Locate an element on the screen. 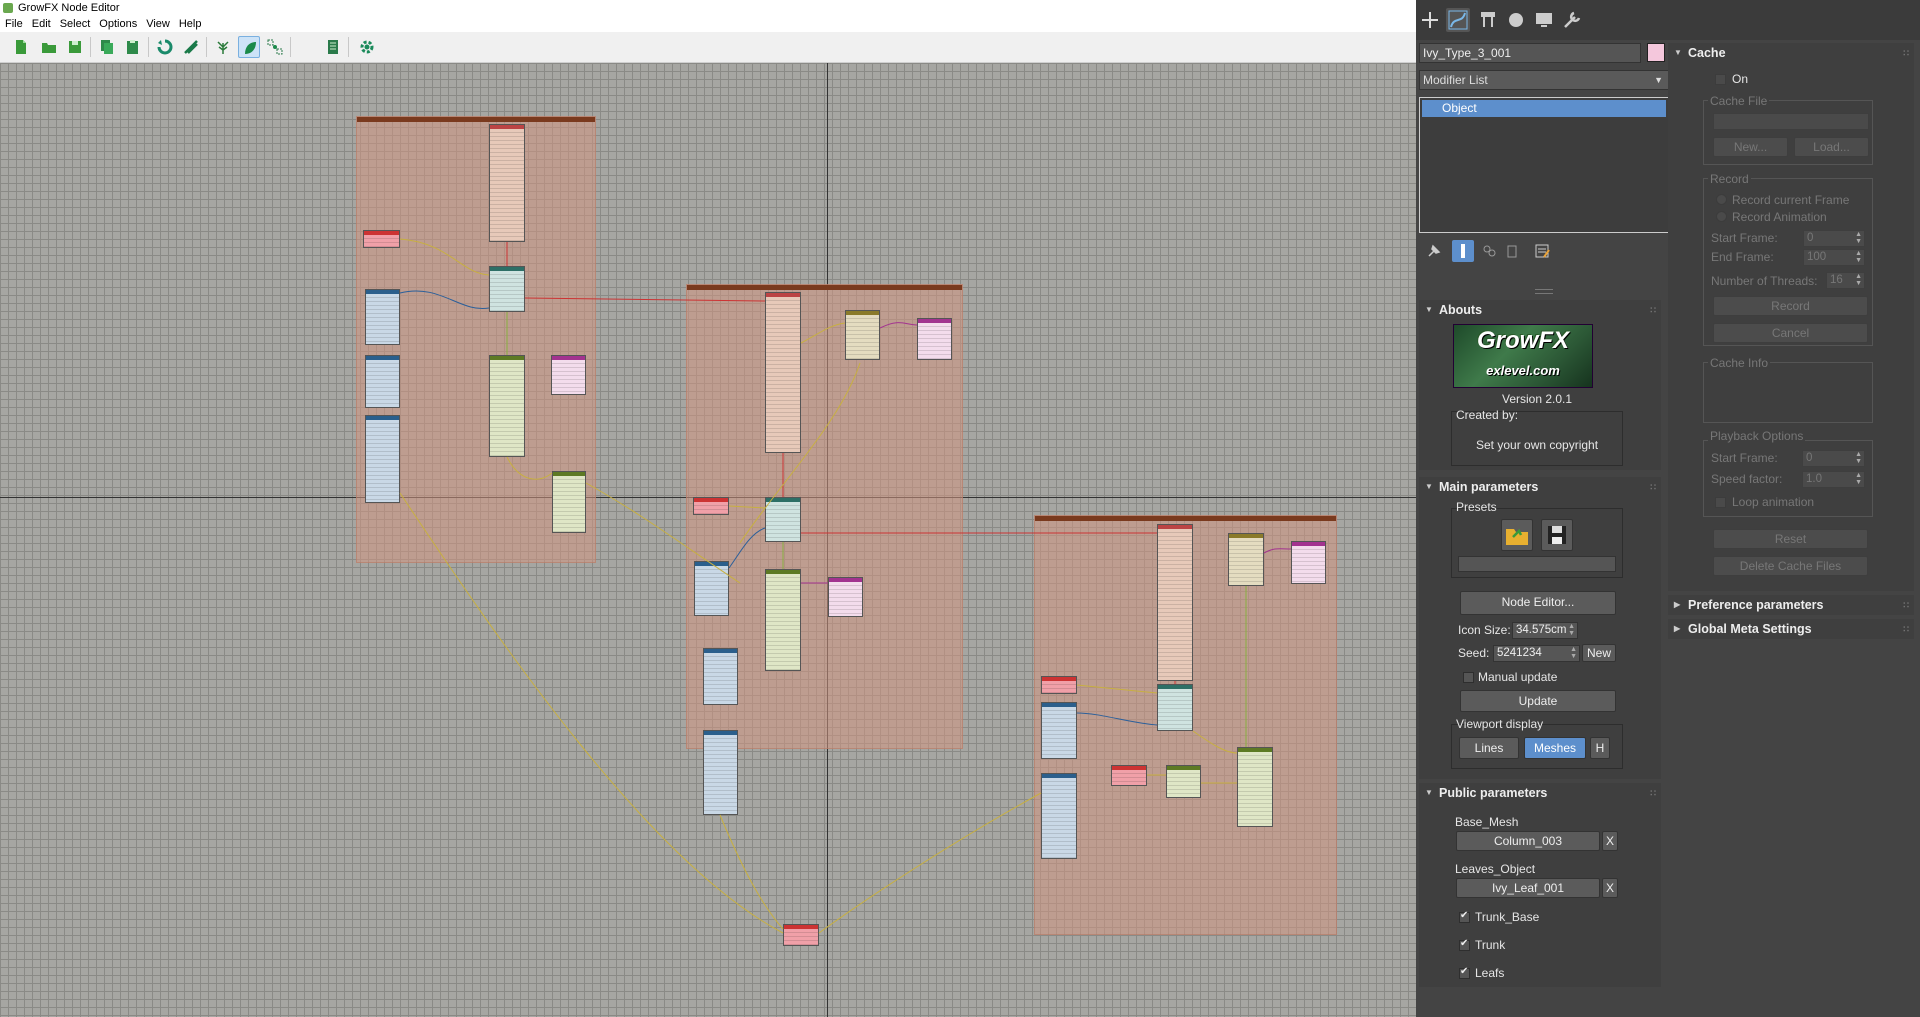 The width and height of the screenshot is (1920, 1017). trunk-label: Trunk is located at coordinates (1490, 945).